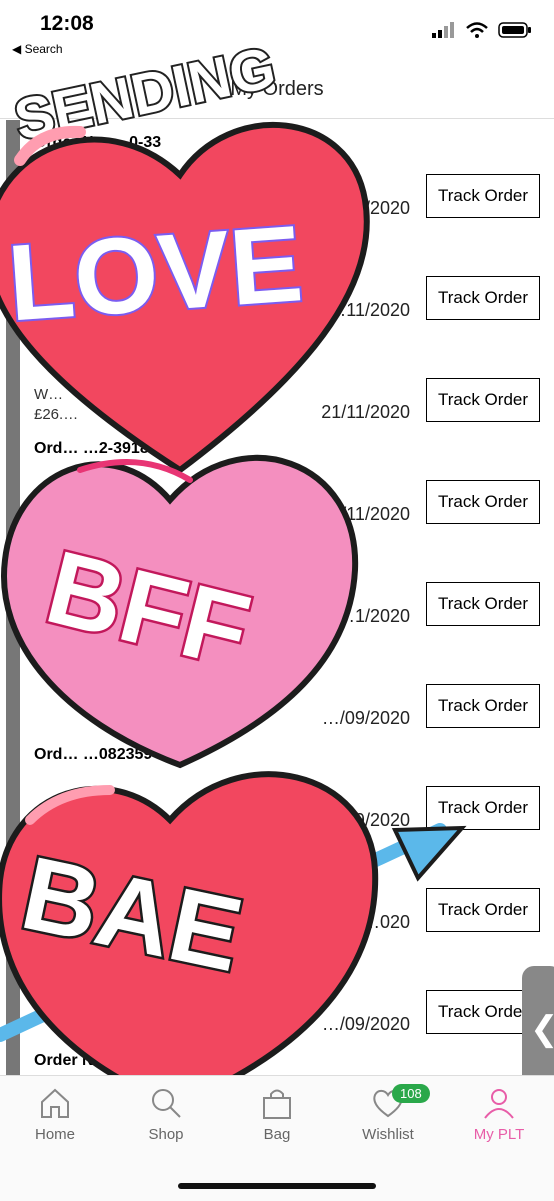  I want to click on order-number: Ord… …082359, so click(93, 754).